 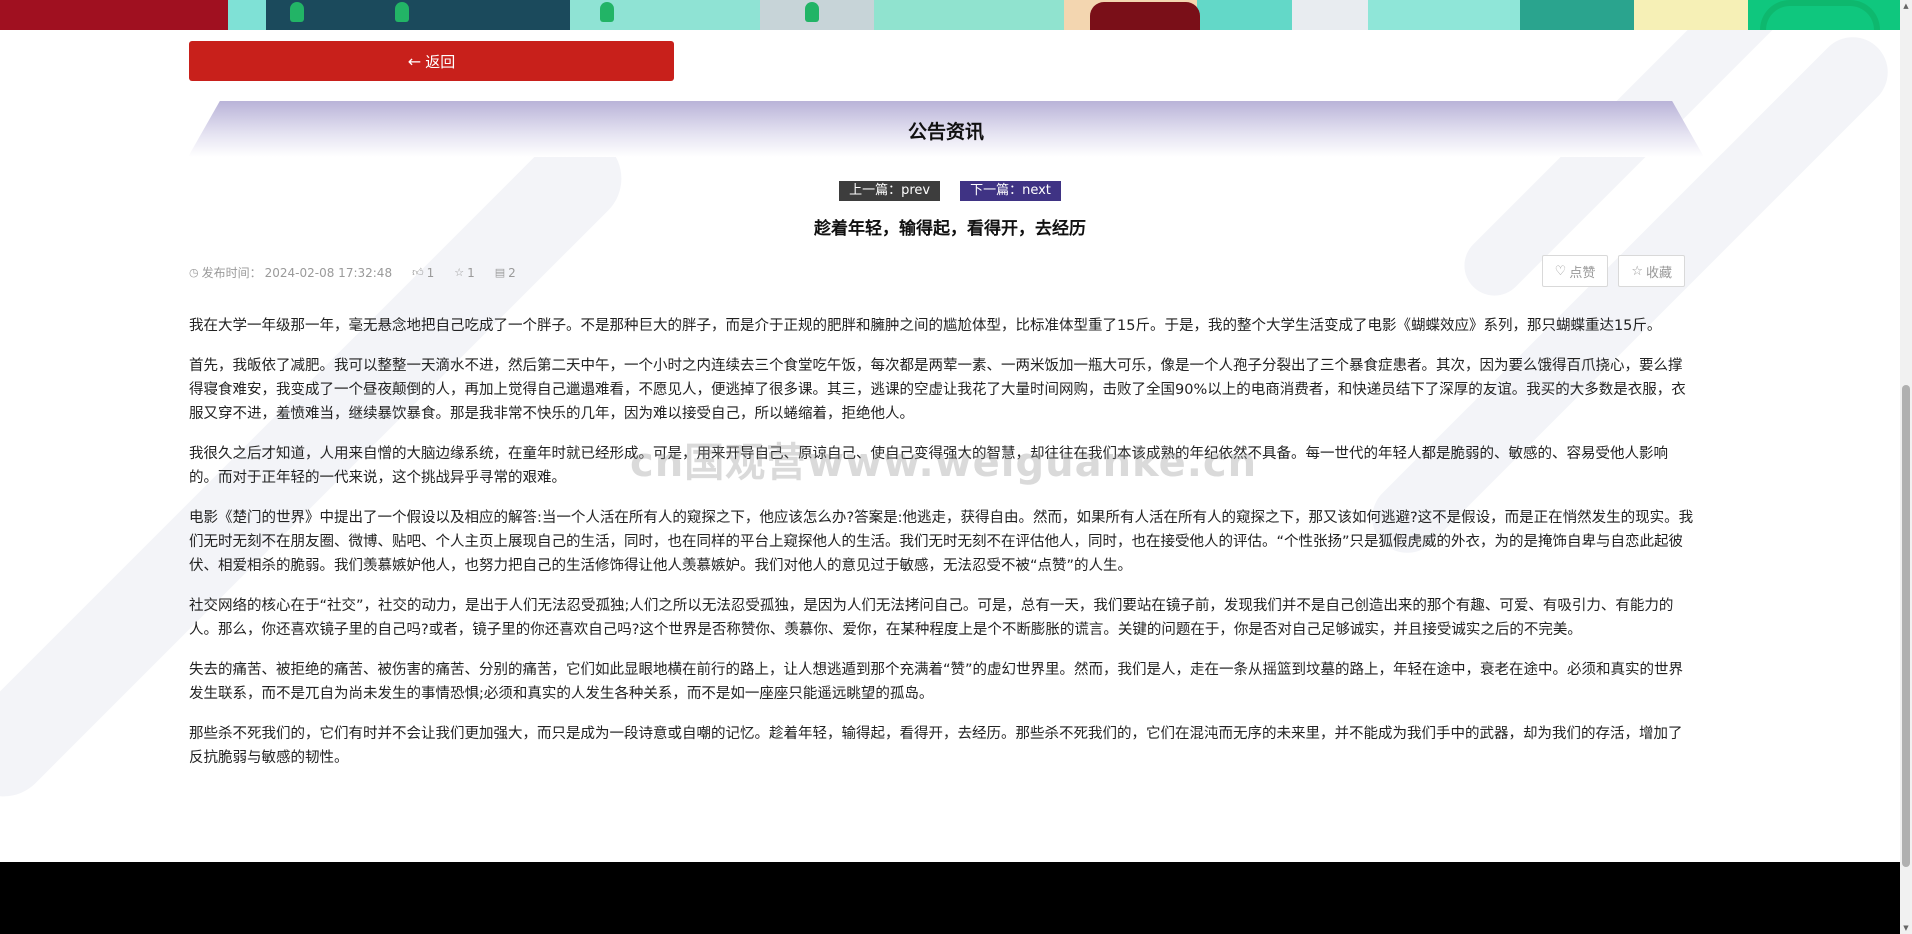 What do you see at coordinates (945, 132) in the screenshot?
I see `section-title: 公告资讯` at bounding box center [945, 132].